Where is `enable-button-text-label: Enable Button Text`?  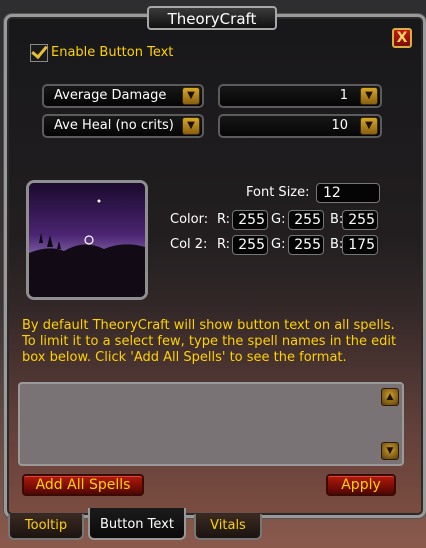
enable-button-text-label: Enable Button Text is located at coordinates (112, 52).